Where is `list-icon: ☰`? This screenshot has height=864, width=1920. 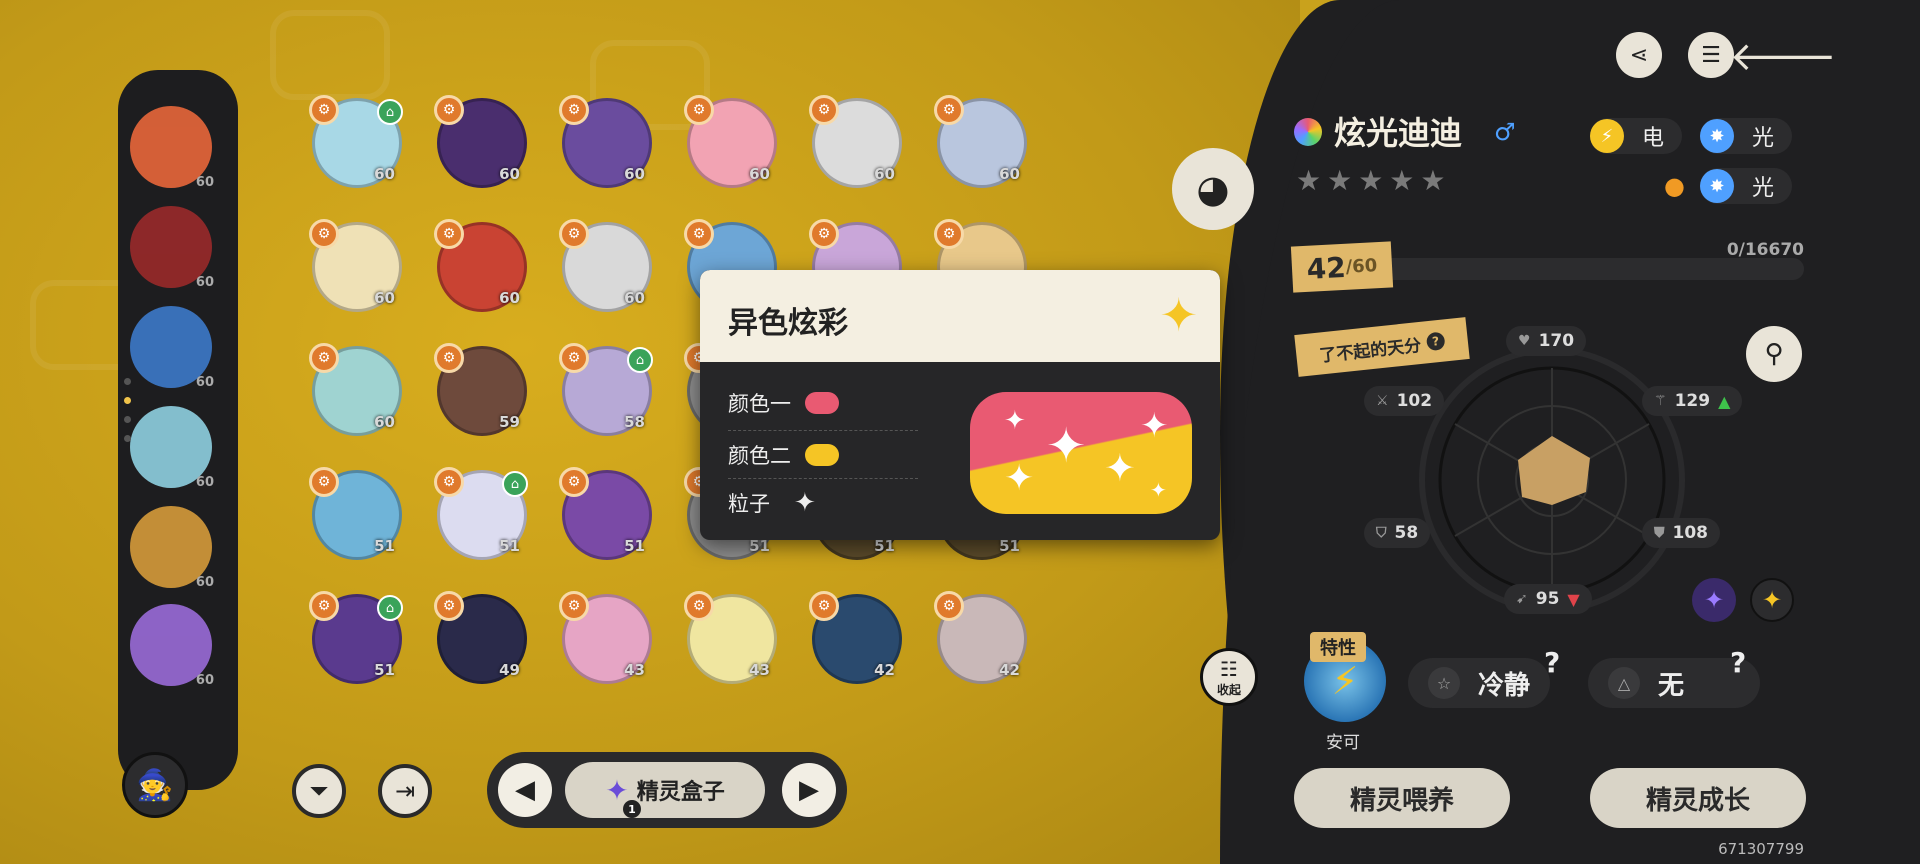
list-icon: ☰ is located at coordinates (1711, 55).